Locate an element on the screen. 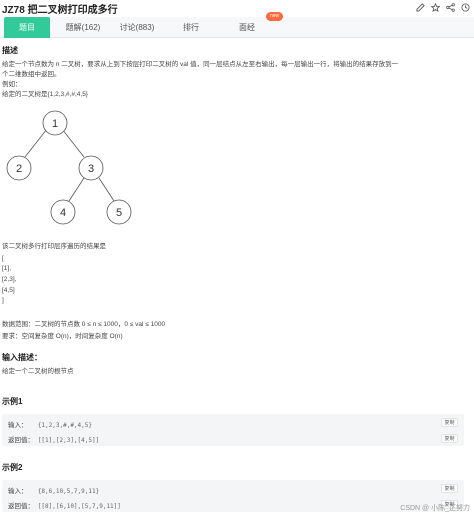 This screenshot has height=517, width=474. tree-node-2-label: 2 is located at coordinates (19, 169).